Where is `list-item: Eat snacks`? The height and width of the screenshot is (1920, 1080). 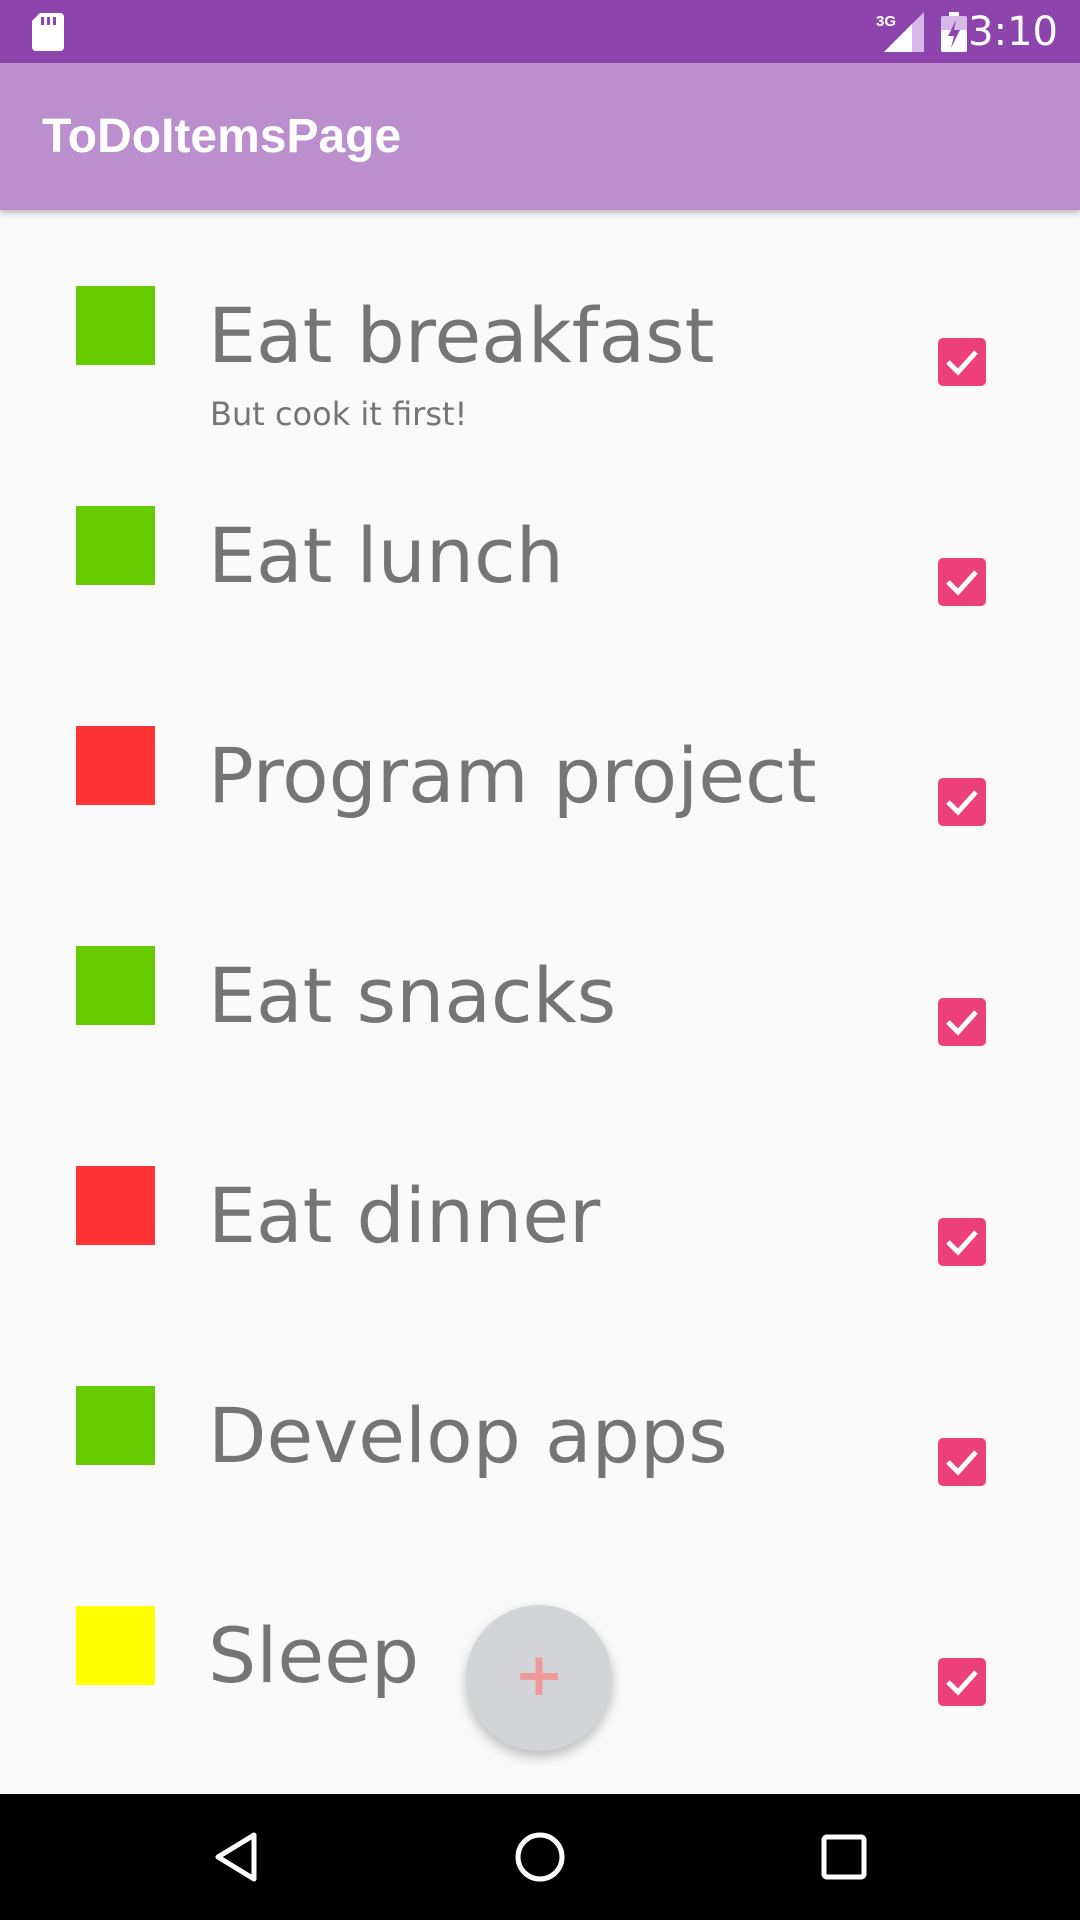 list-item: Eat snacks is located at coordinates (540, 980).